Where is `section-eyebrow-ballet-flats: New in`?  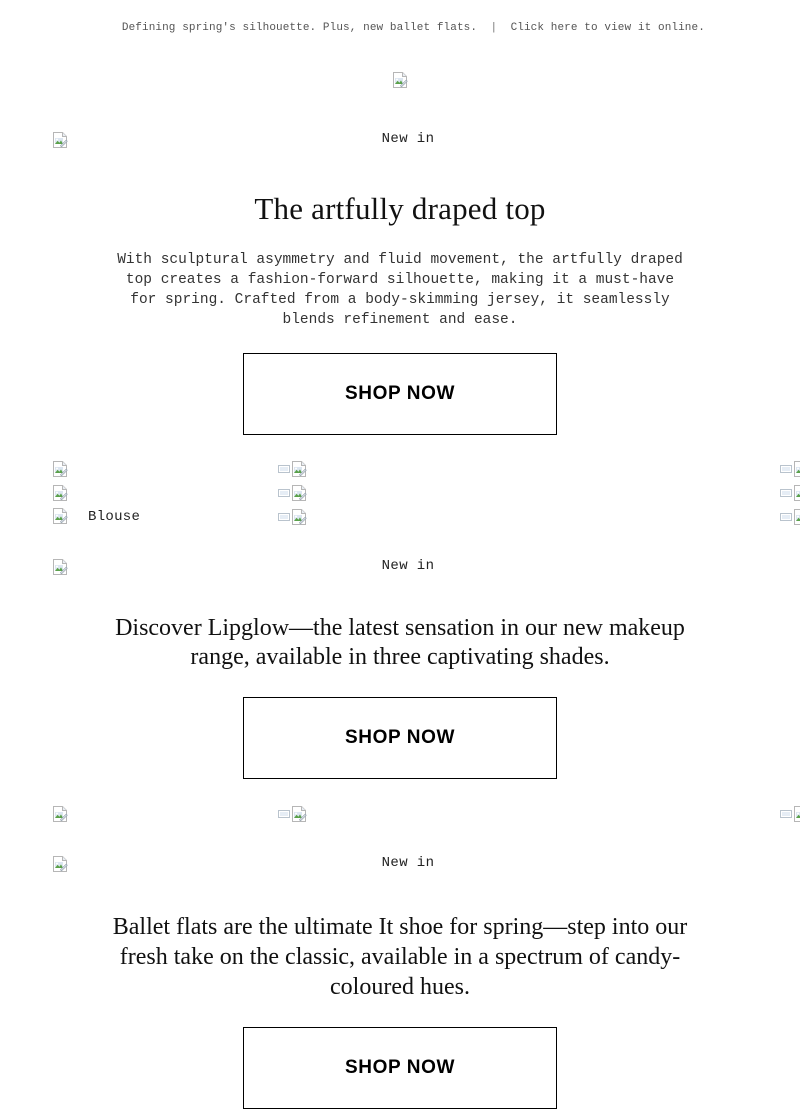 section-eyebrow-ballet-flats: New in is located at coordinates (400, 865).